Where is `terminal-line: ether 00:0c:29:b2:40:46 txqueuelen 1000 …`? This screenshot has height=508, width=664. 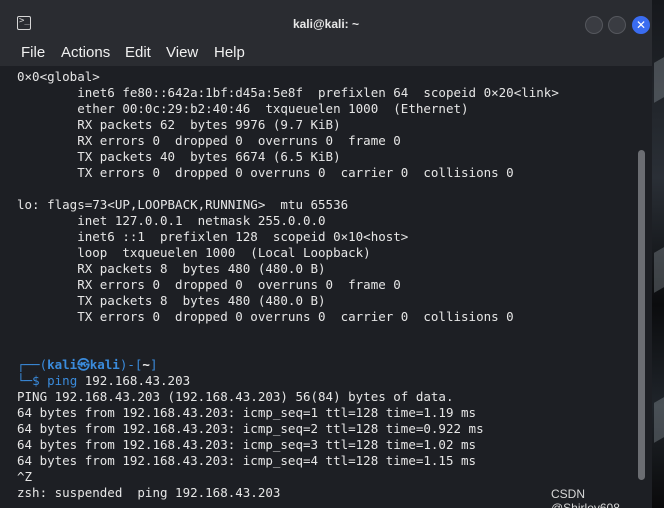 terminal-line: ether 00:0c:29:b2:40:46 txqueuelen 1000 … is located at coordinates (243, 108).